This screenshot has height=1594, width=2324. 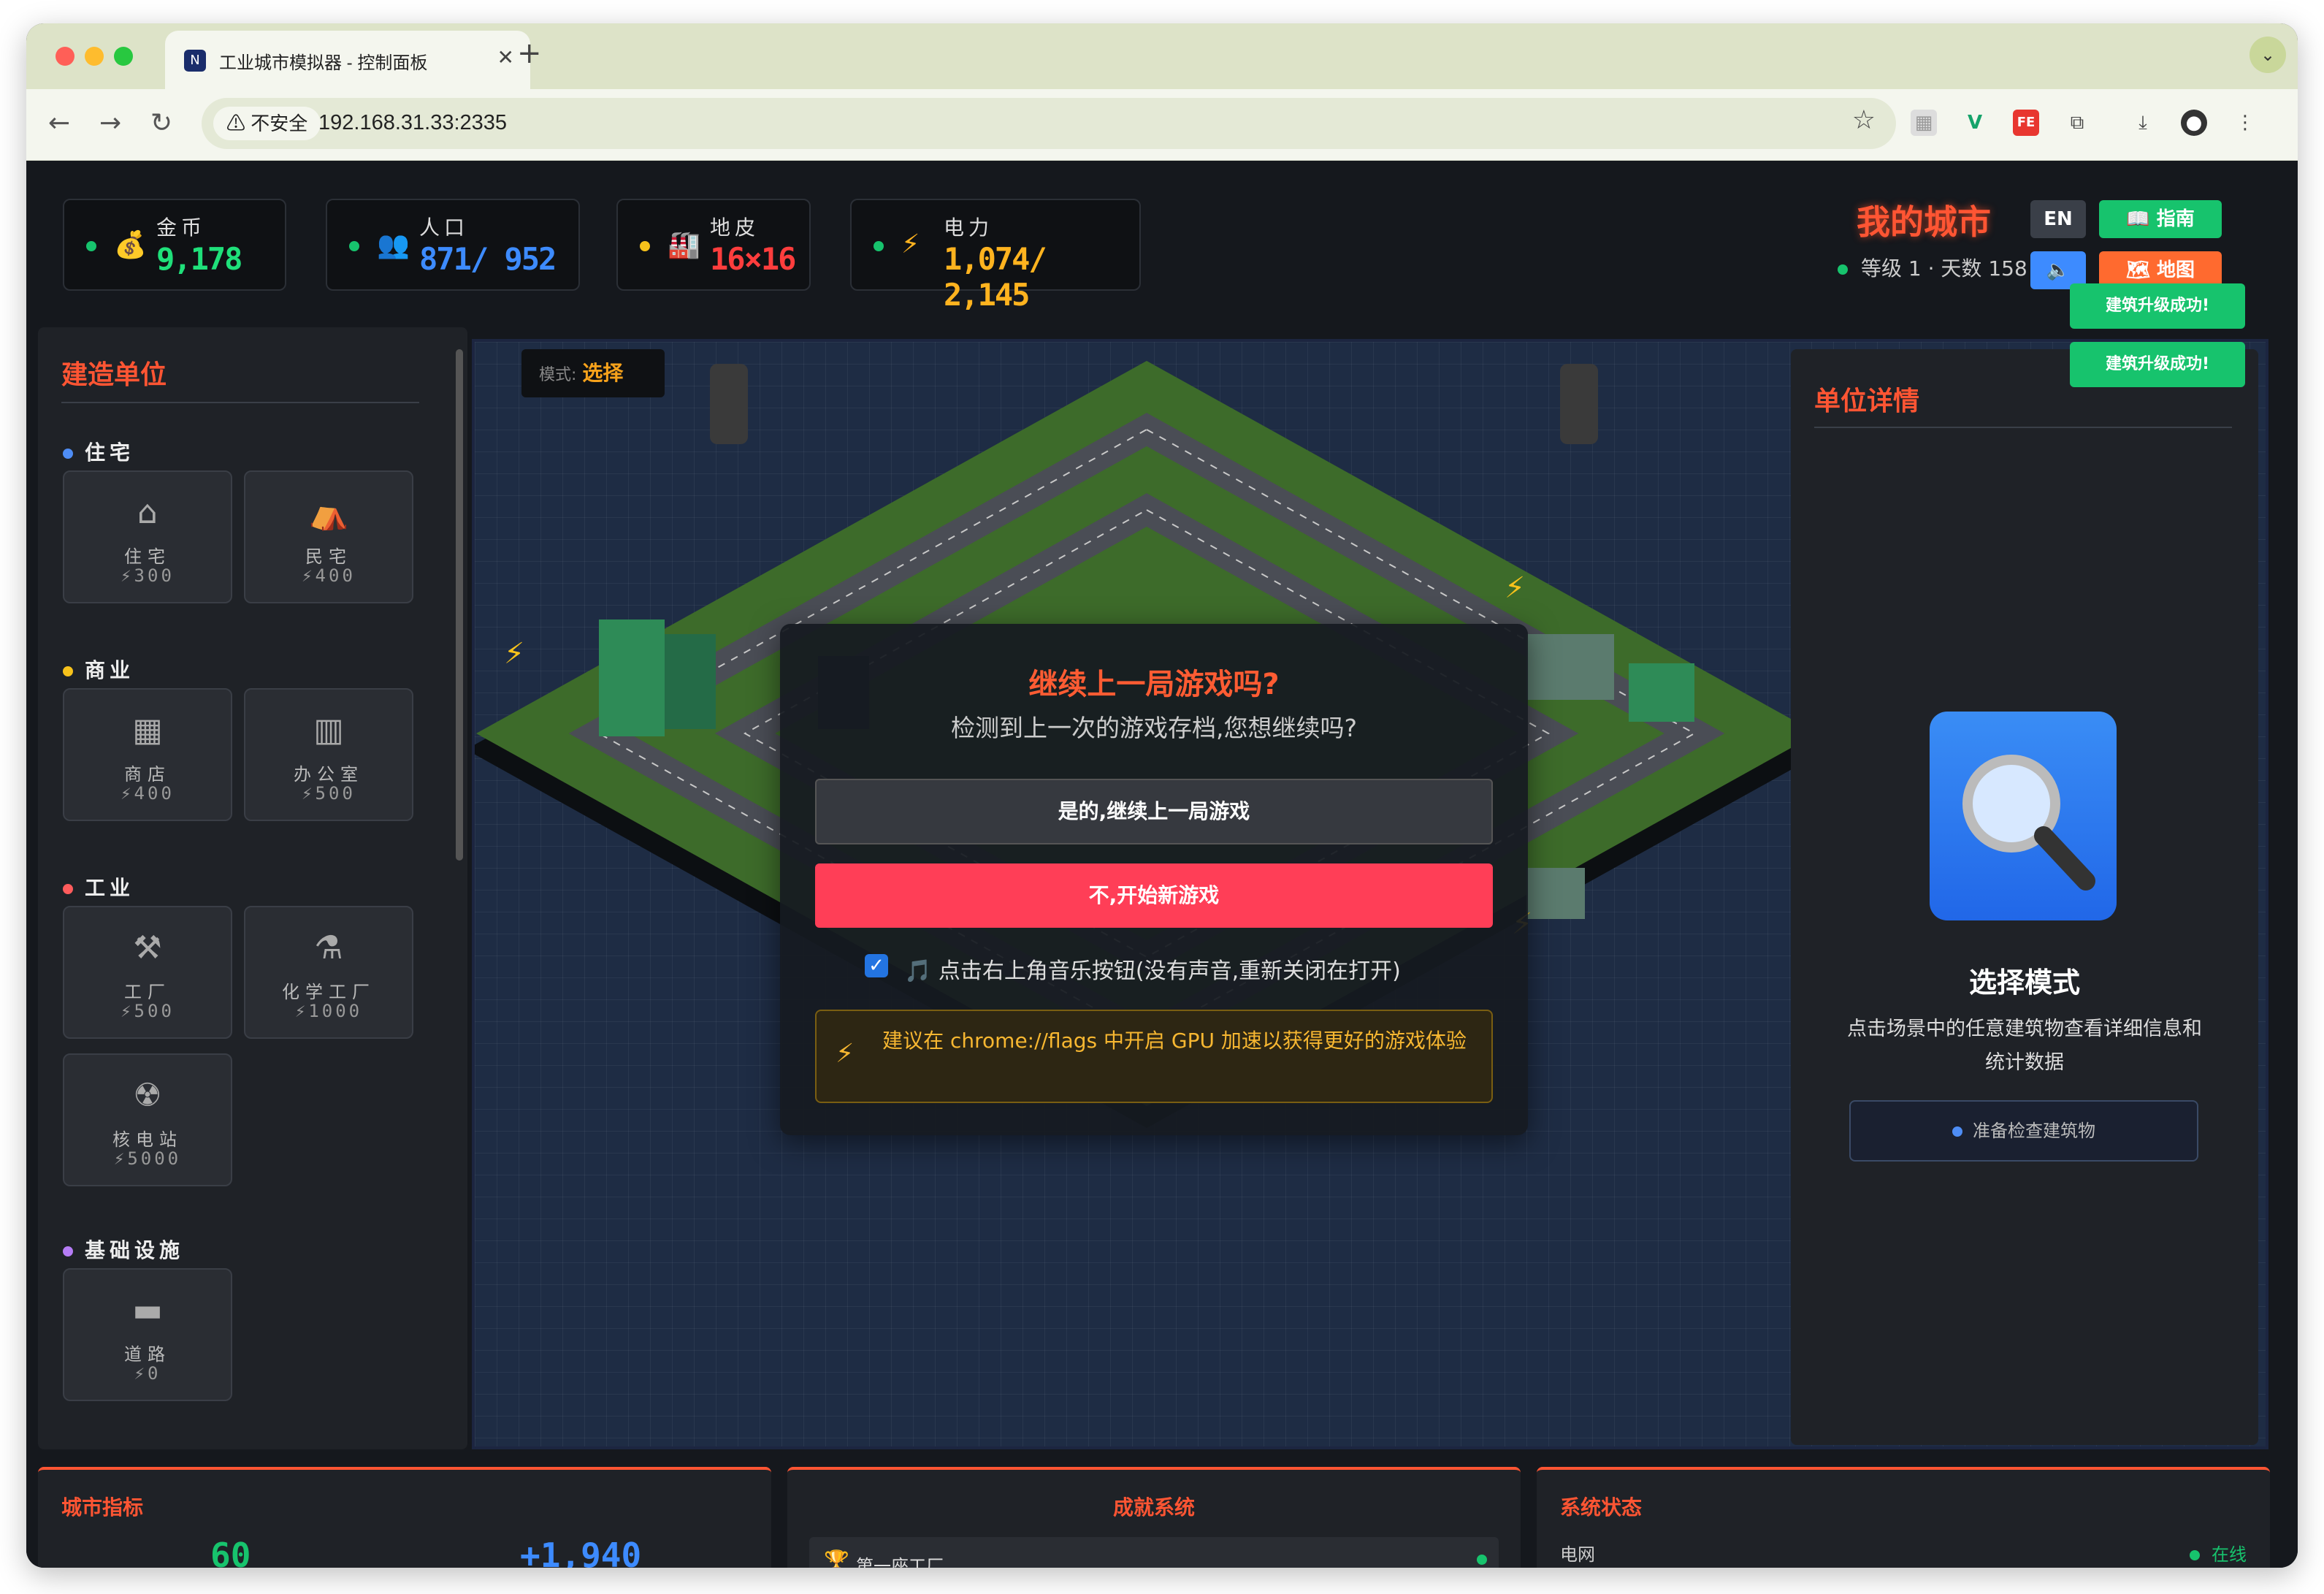 I want to click on build-card-office: ▥ 办公室 ⚡500, so click(x=329, y=754).